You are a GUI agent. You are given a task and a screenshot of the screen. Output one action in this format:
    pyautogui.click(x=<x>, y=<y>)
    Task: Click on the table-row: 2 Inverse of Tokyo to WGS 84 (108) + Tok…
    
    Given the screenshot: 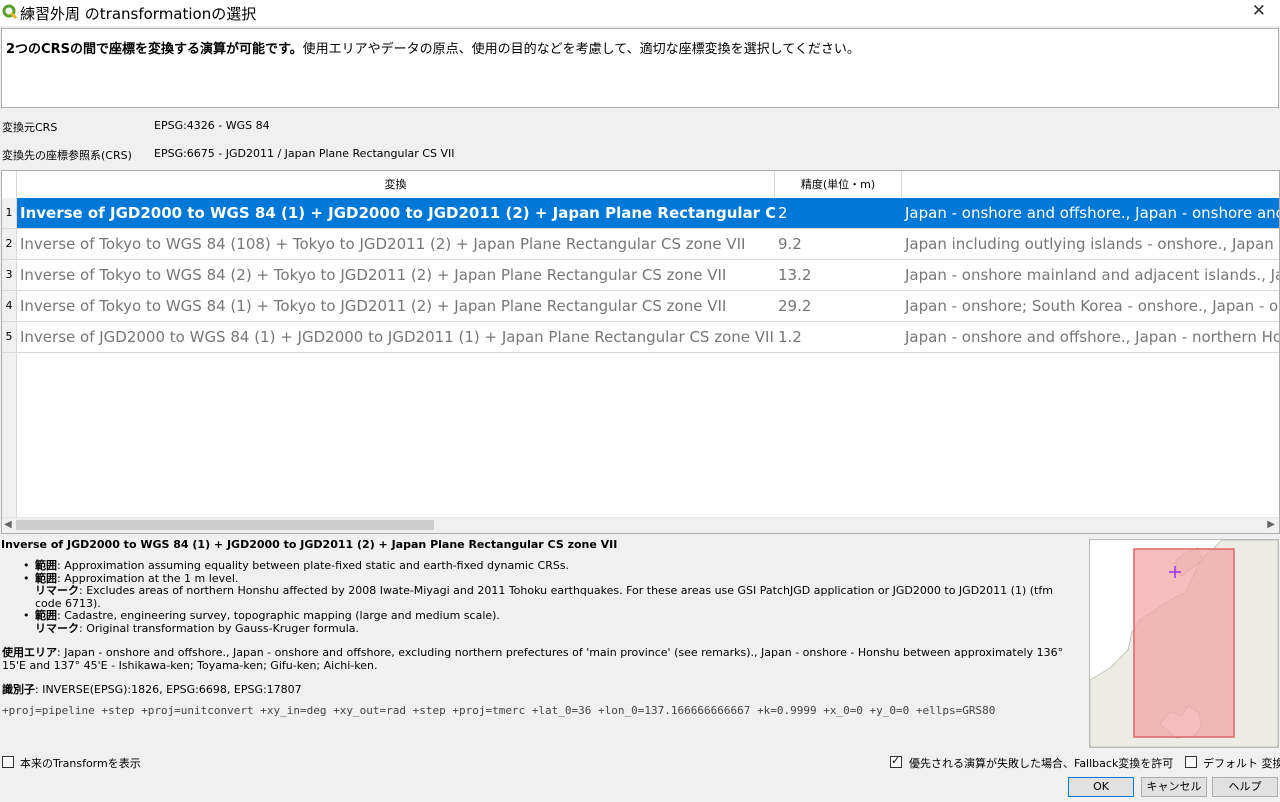 What is the action you would take?
    pyautogui.click(x=640, y=244)
    